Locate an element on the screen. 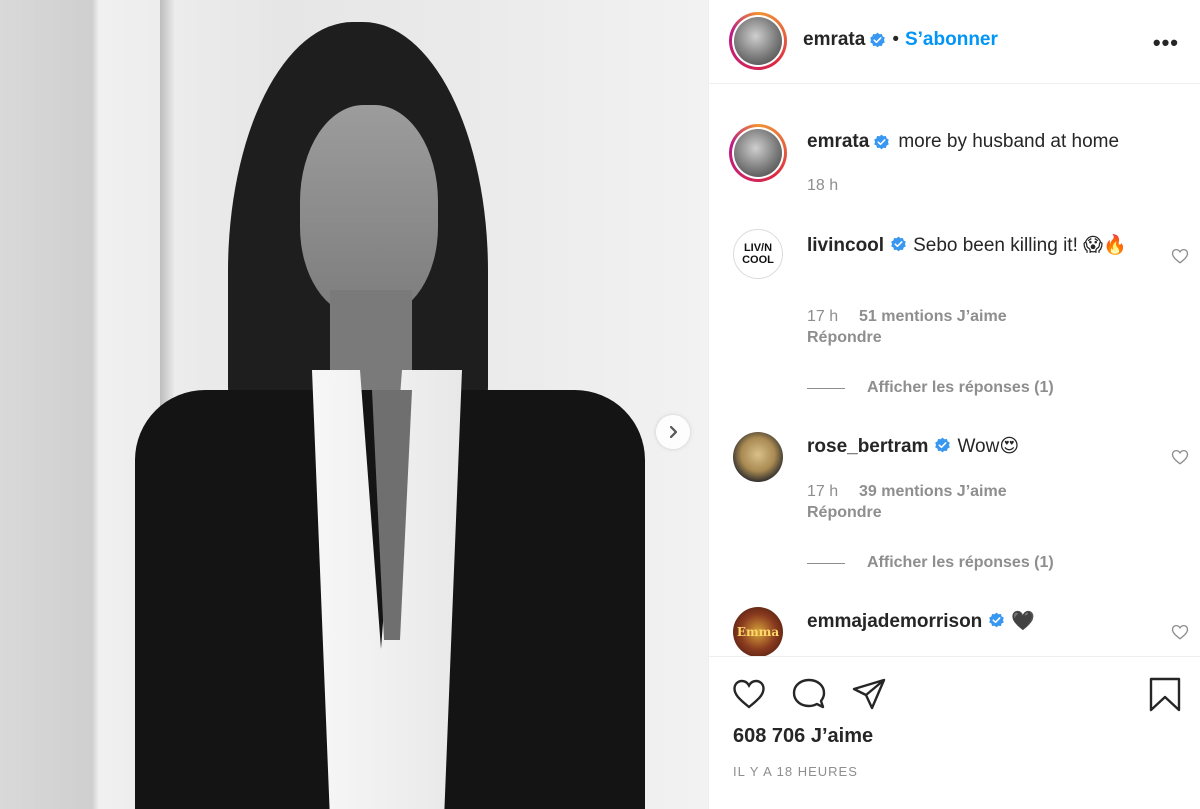 This screenshot has height=809, width=1200. comment-body: Sebo been killing it! 😱🔥 is located at coordinates (1020, 245).